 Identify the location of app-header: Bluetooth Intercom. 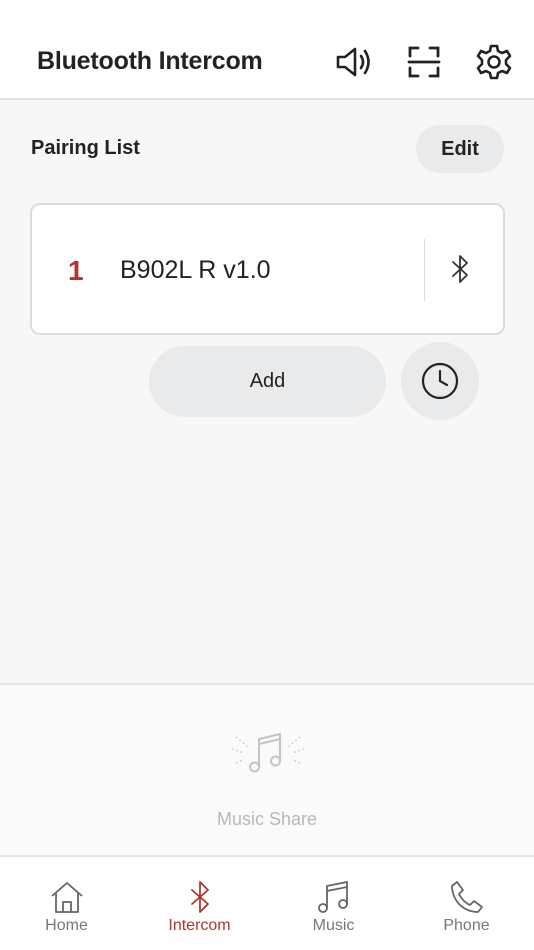
(267, 50).